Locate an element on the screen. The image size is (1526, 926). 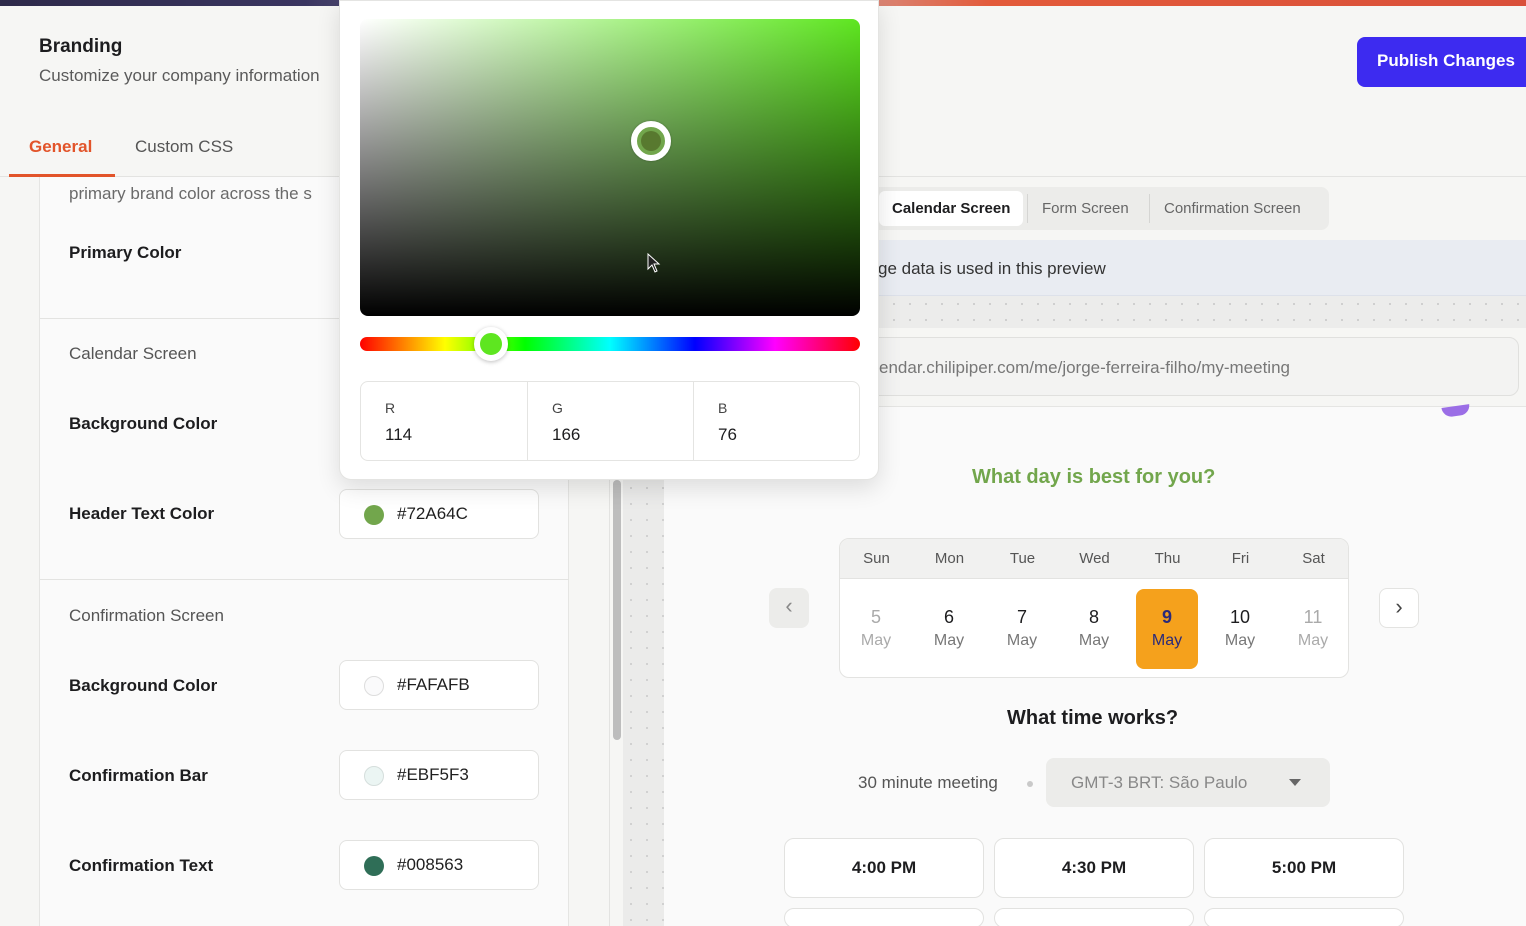
header-text-color-label: Header Text Color is located at coordinates (142, 513).